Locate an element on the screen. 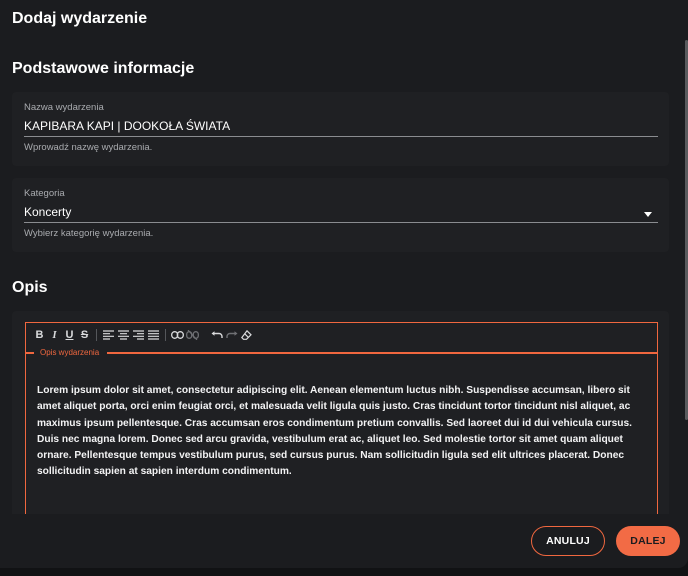  category-label: Kategoria is located at coordinates (44, 193).